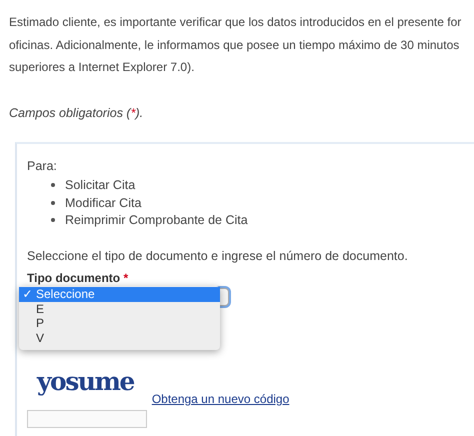 The image size is (474, 436). What do you see at coordinates (119, 323) in the screenshot?
I see `dropdown-option: P` at bounding box center [119, 323].